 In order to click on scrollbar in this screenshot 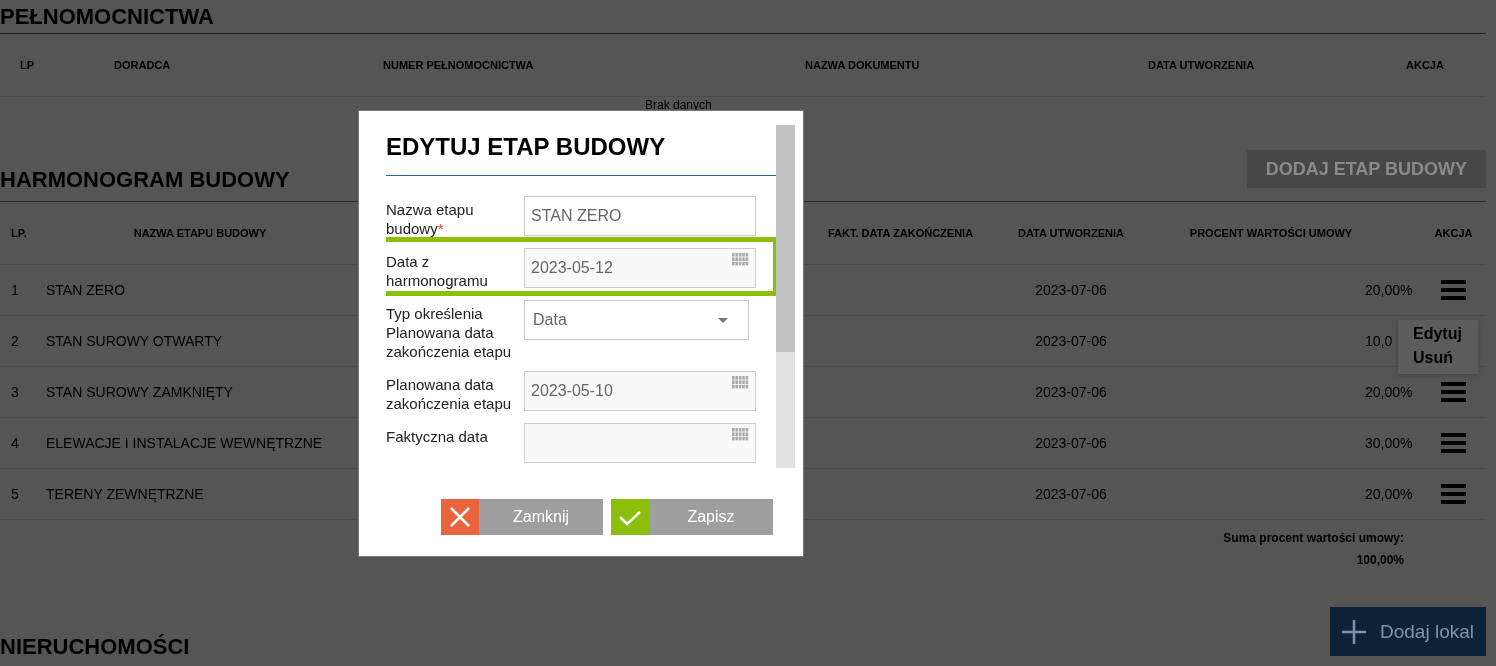, I will do `click(785, 296)`.